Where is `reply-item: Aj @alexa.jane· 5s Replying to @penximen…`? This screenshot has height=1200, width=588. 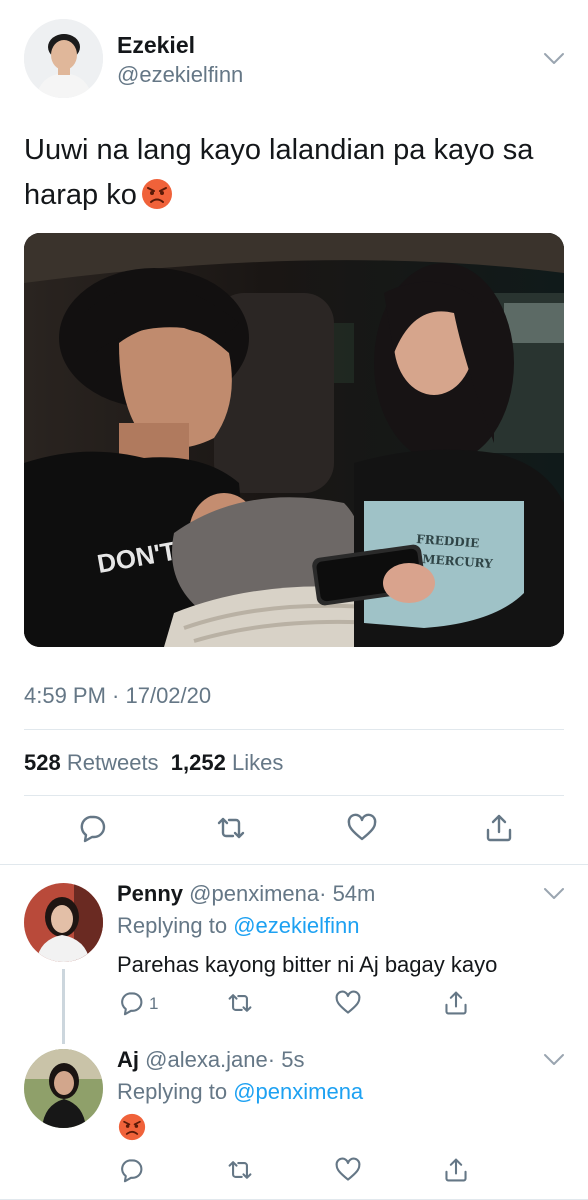 reply-item: Aj @alexa.jane· 5s Replying to @penximen… is located at coordinates (294, 1117).